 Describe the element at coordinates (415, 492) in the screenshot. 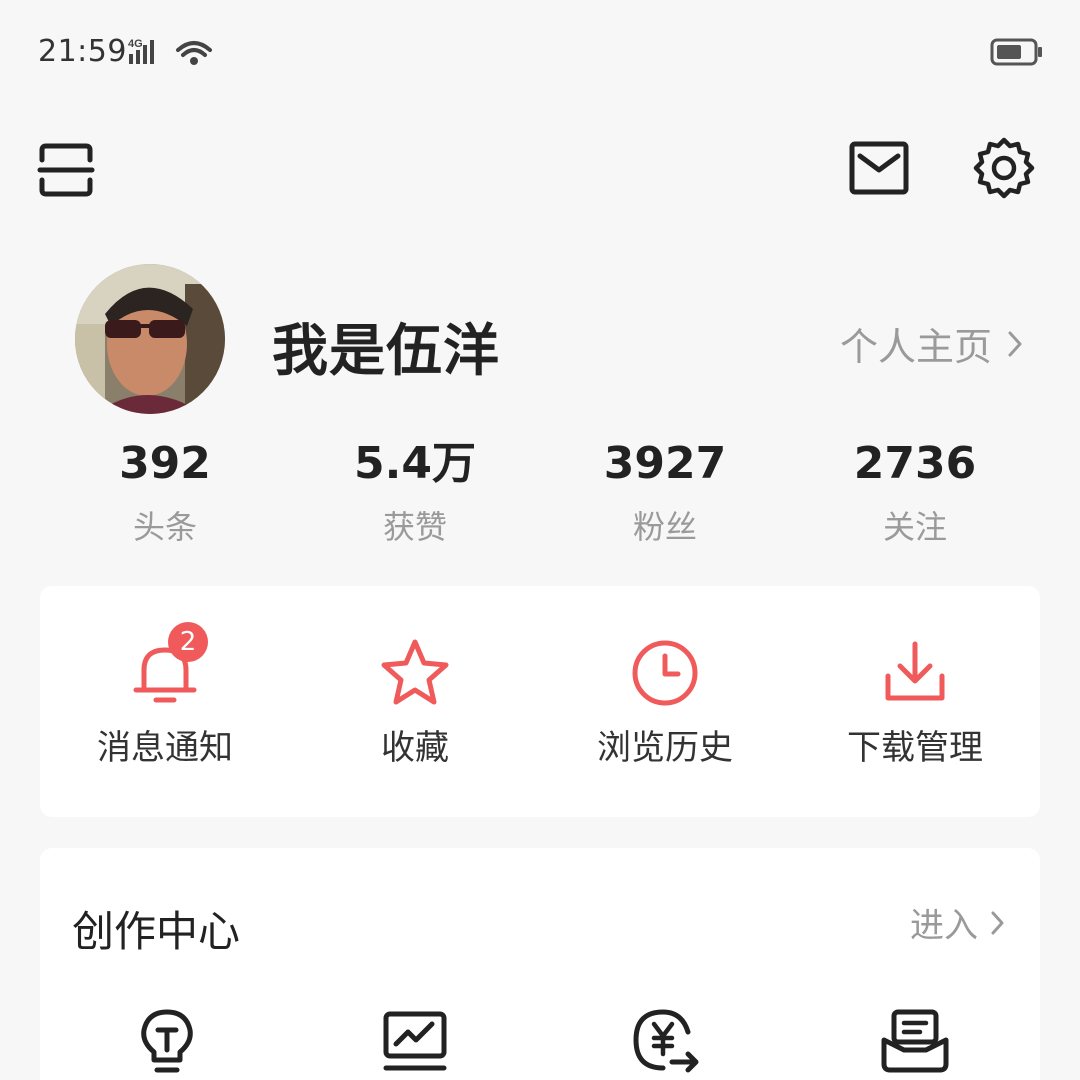

I see `stat-likes: 5.4万 获赞` at that location.